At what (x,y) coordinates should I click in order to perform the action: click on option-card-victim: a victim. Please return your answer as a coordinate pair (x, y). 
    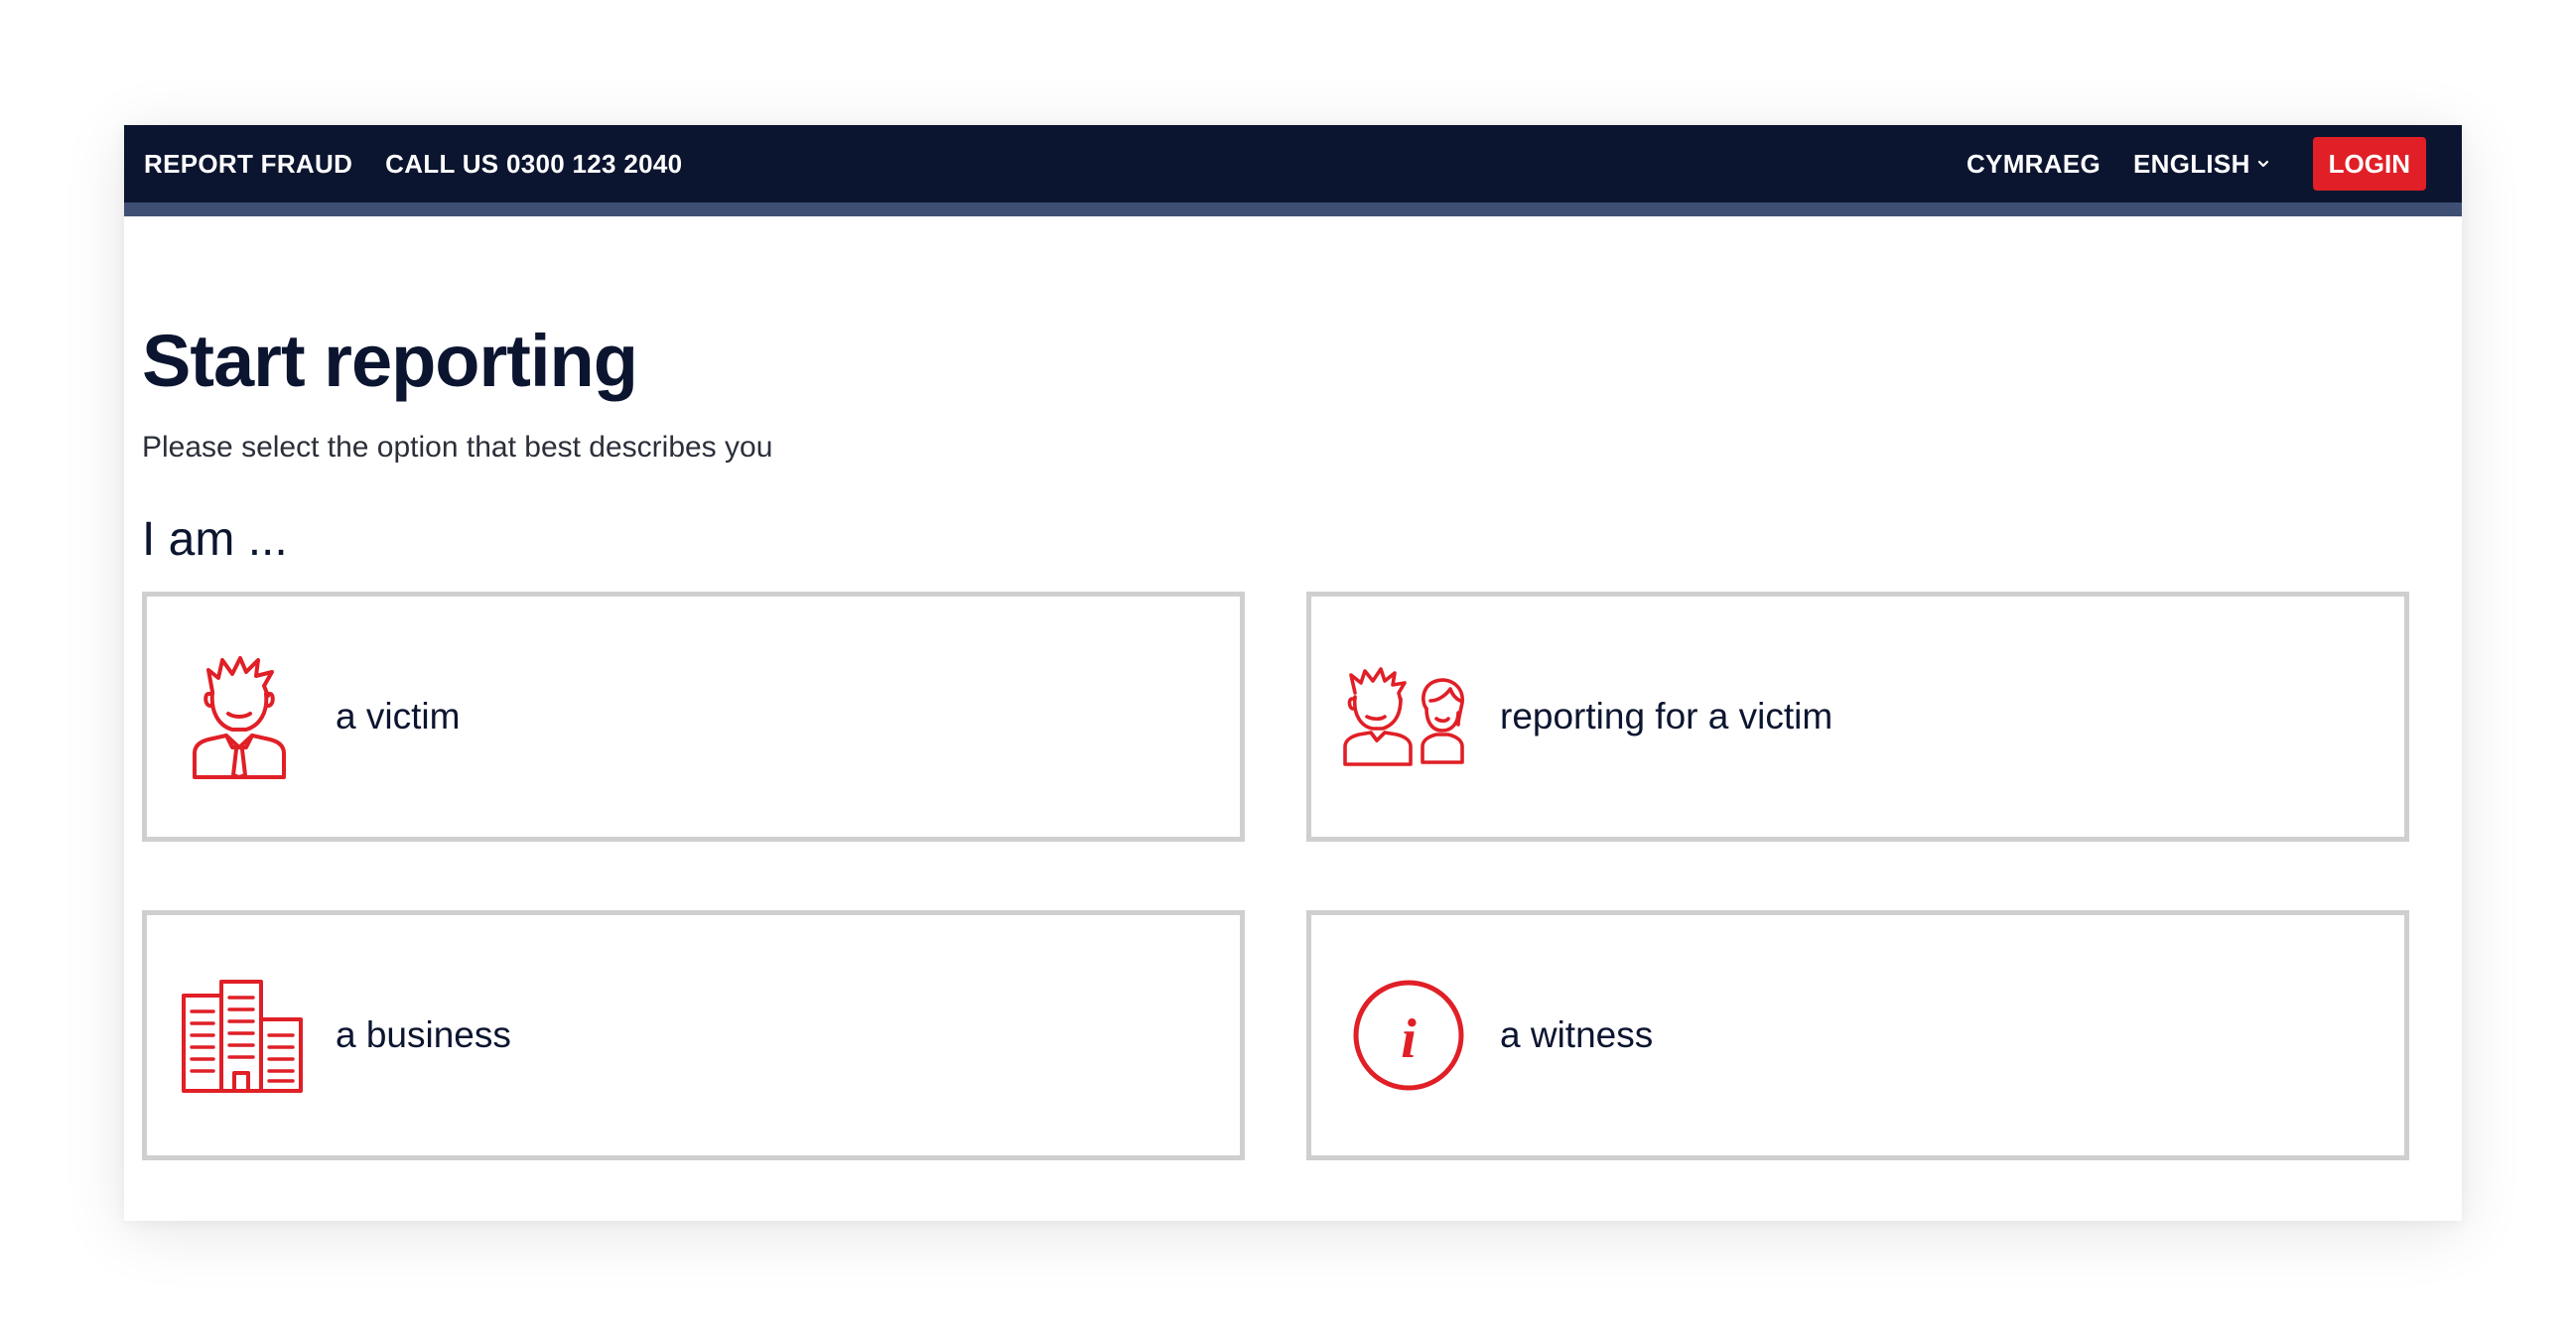
    Looking at the image, I should click on (693, 717).